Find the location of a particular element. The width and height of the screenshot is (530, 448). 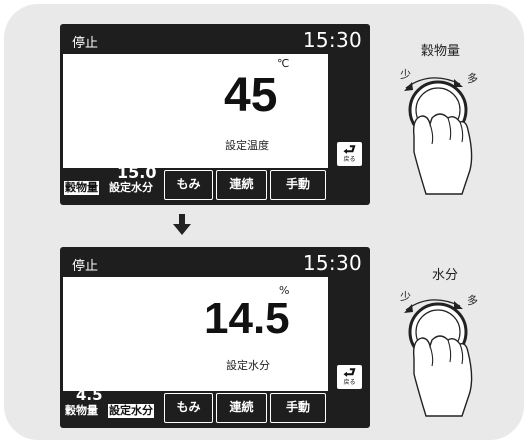

info-label: 穀物量 is located at coordinates (81, 410).